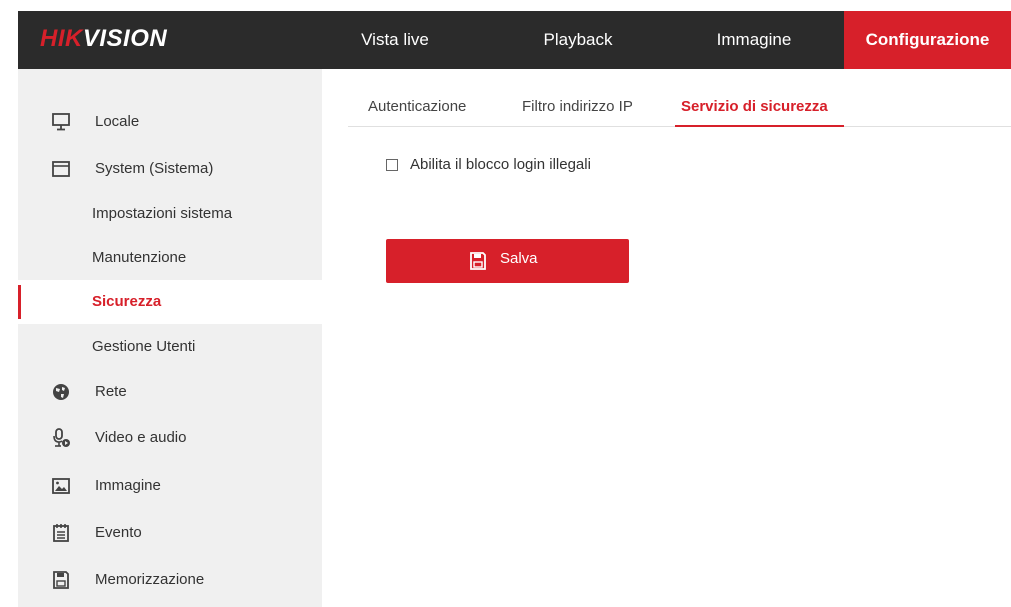 The height and width of the screenshot is (607, 1011). I want to click on globe-icon, so click(61, 392).